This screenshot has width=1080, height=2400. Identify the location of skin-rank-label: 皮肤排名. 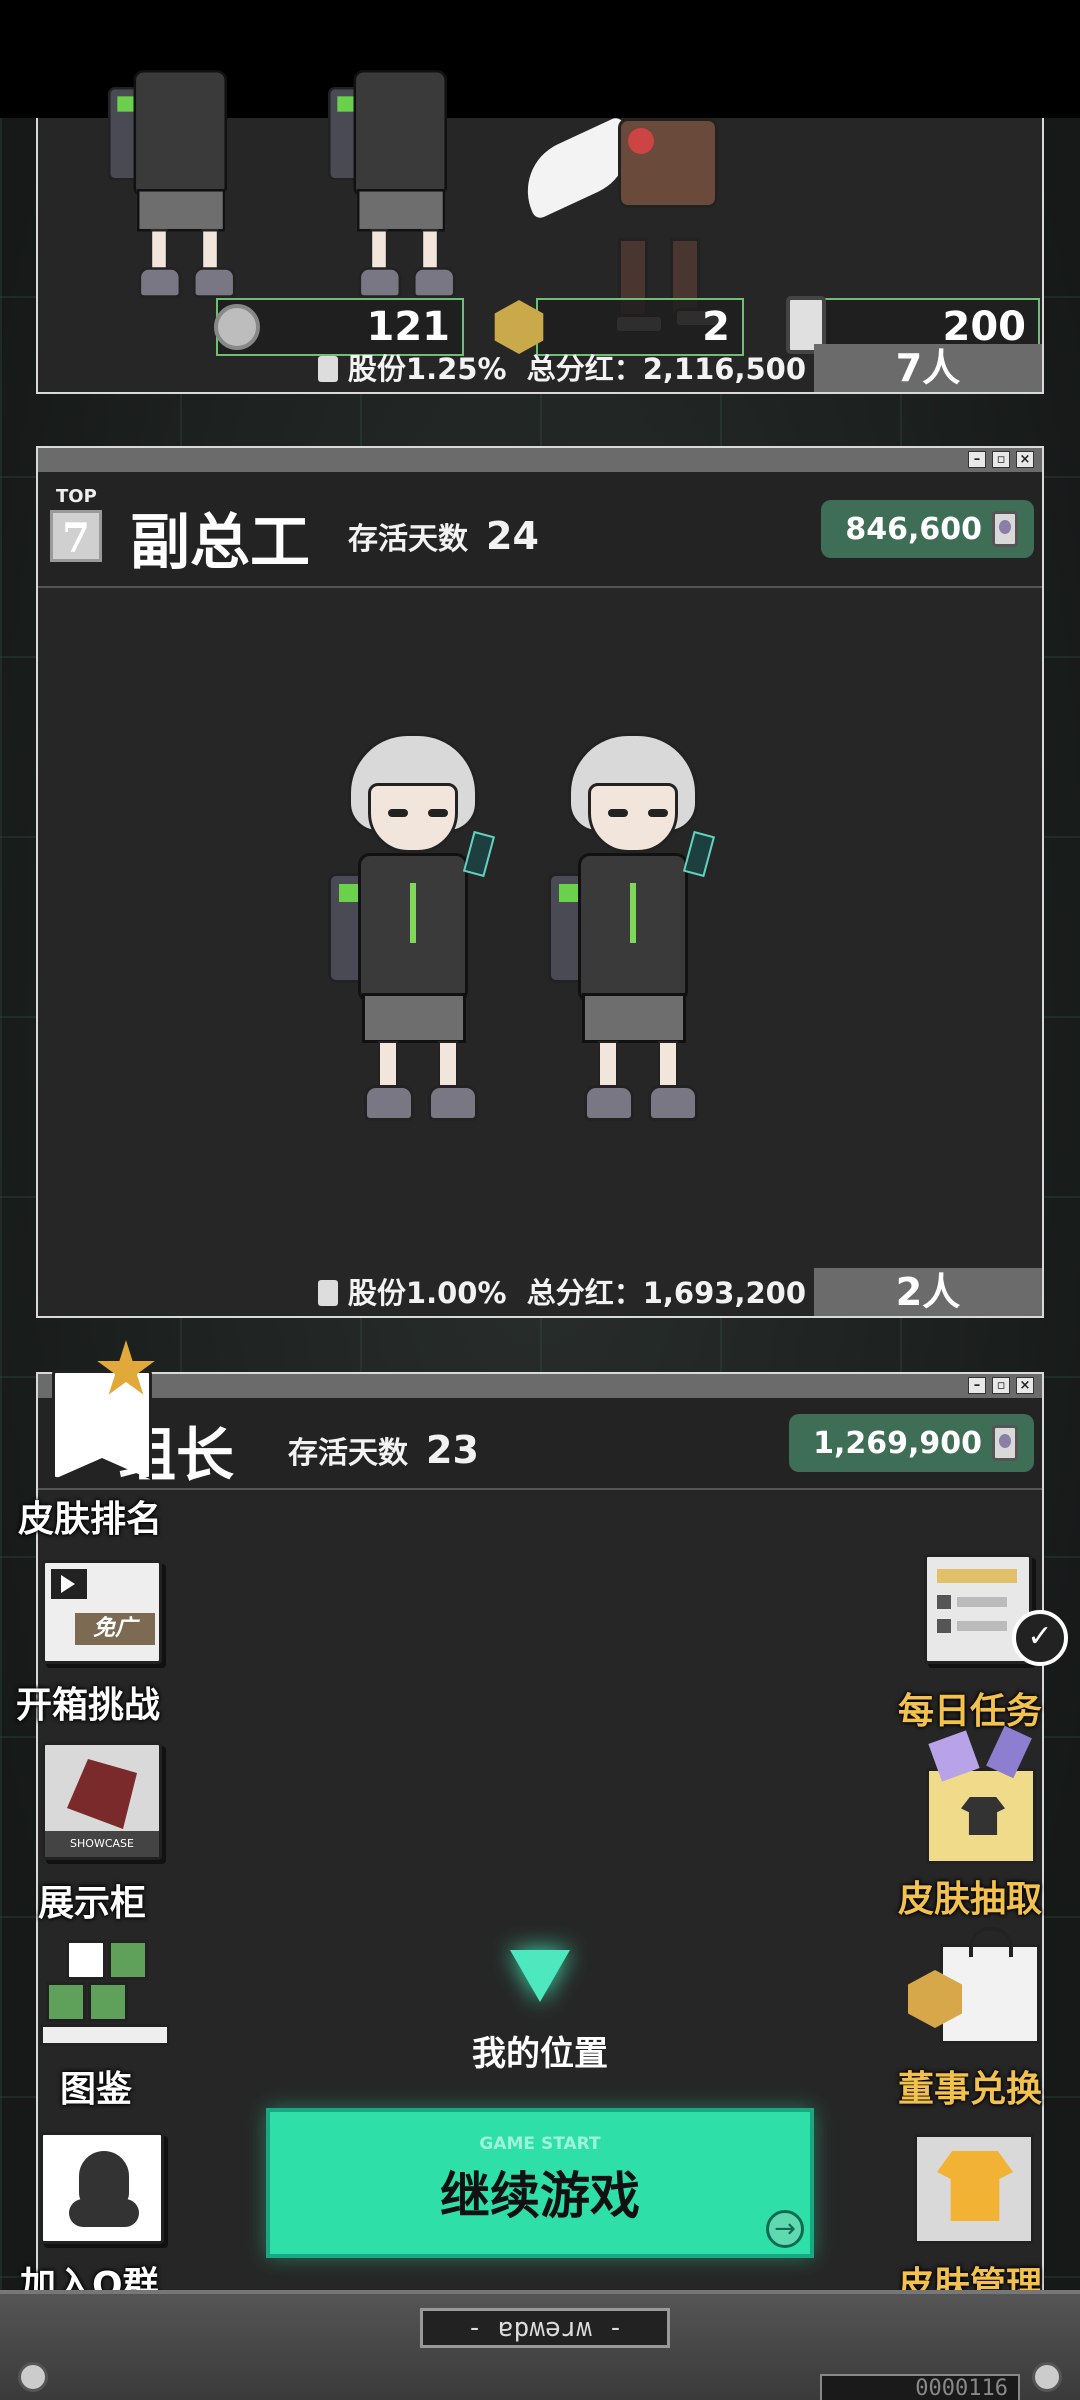
(90, 1519).